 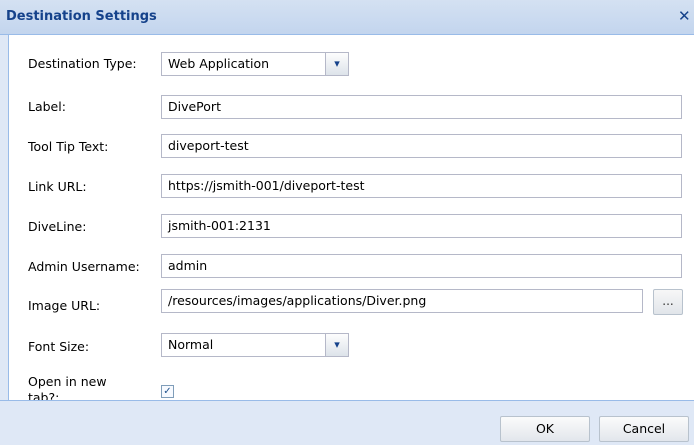 What do you see at coordinates (68, 146) in the screenshot?
I see `tooltip-text-label: Tool Tip Text:` at bounding box center [68, 146].